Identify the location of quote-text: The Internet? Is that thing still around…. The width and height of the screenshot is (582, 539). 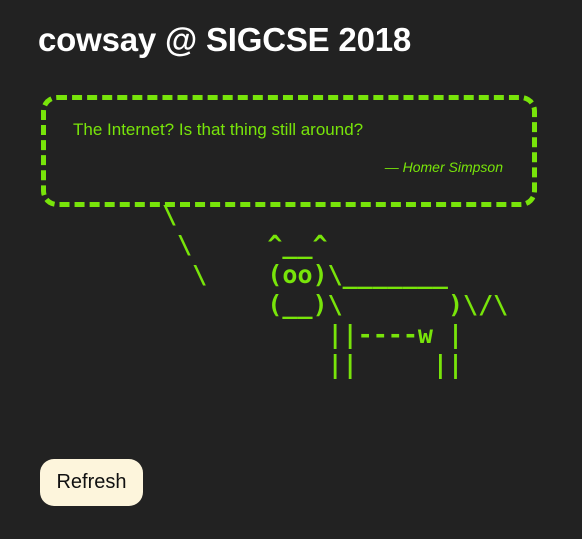
(218, 129).